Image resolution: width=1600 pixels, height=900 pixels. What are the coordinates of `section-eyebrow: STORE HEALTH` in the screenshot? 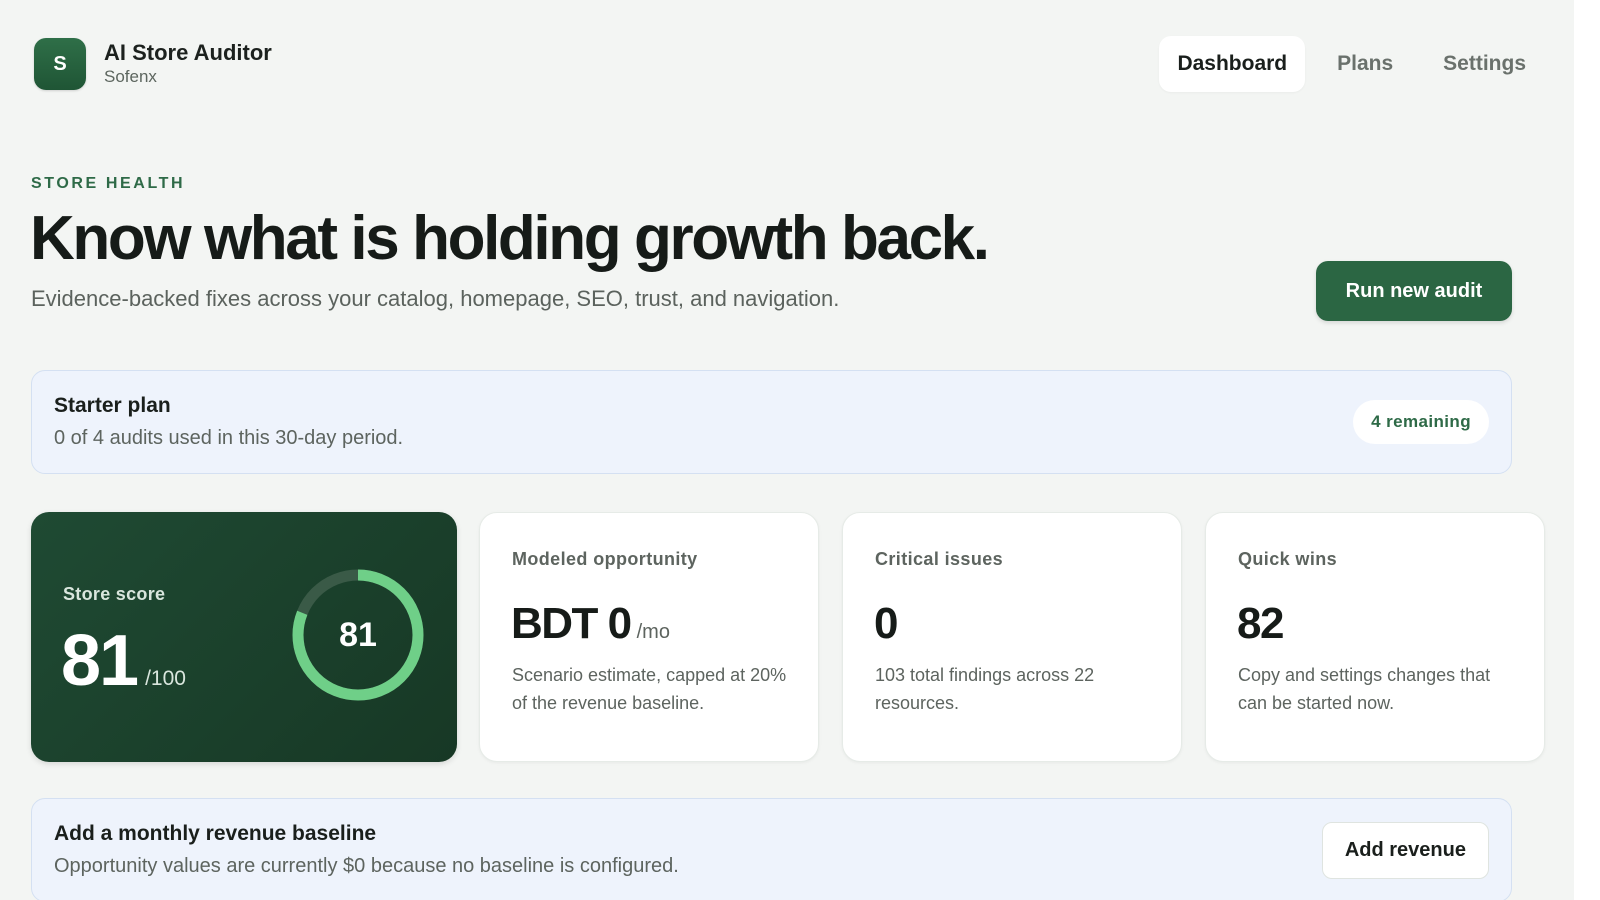 It's located at (108, 183).